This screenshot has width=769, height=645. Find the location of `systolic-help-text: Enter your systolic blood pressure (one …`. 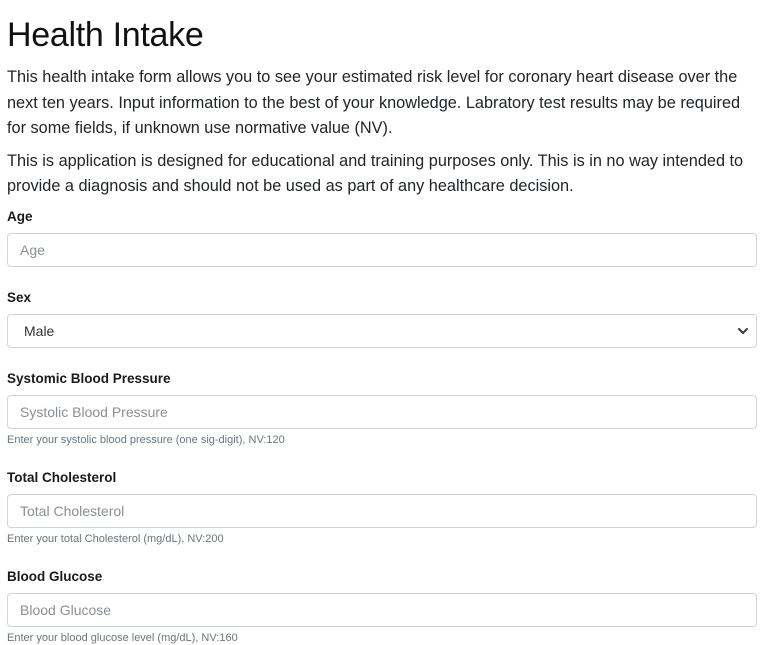

systolic-help-text: Enter your systolic blood pressure (one … is located at coordinates (146, 439).